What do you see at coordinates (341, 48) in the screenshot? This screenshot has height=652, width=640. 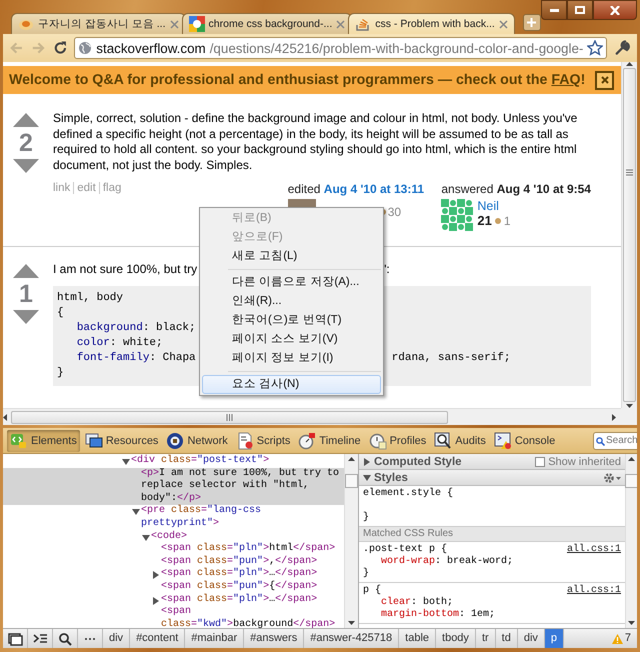 I see `address-field: stackoverflow.com /questions/425216/problem-with-background-color-and-google-` at bounding box center [341, 48].